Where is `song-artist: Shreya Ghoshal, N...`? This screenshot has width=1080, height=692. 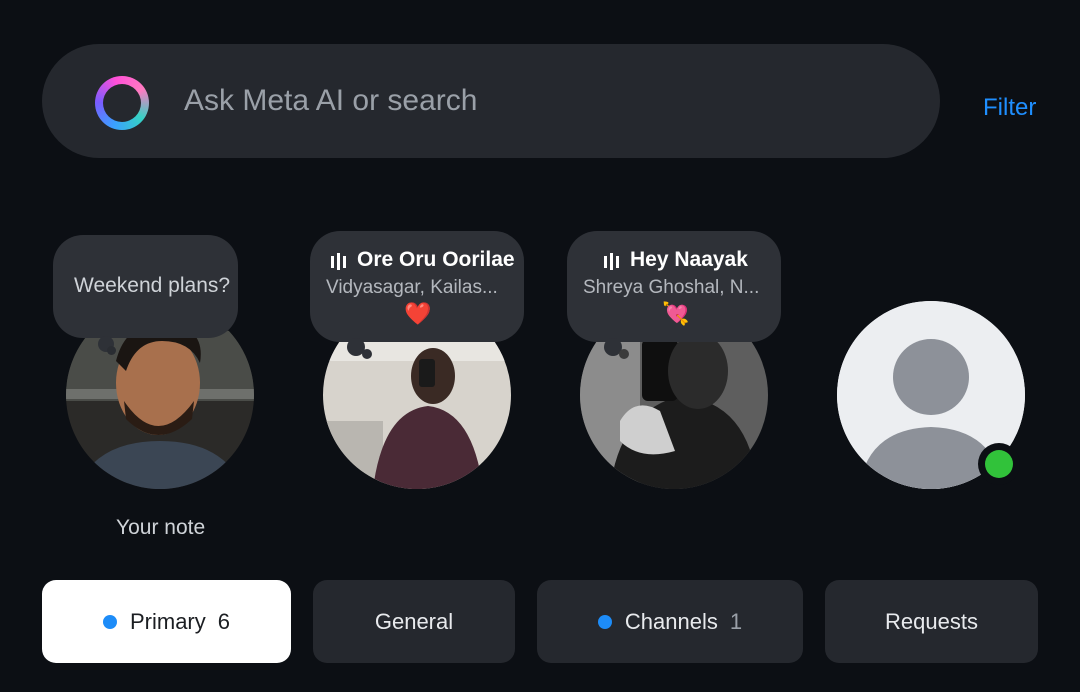 song-artist: Shreya Ghoshal, N... is located at coordinates (671, 287).